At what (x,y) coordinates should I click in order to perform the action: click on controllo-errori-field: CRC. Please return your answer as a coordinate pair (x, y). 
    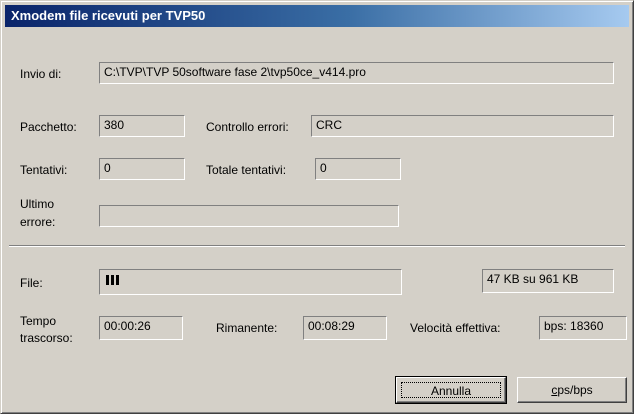
    Looking at the image, I should click on (462, 126).